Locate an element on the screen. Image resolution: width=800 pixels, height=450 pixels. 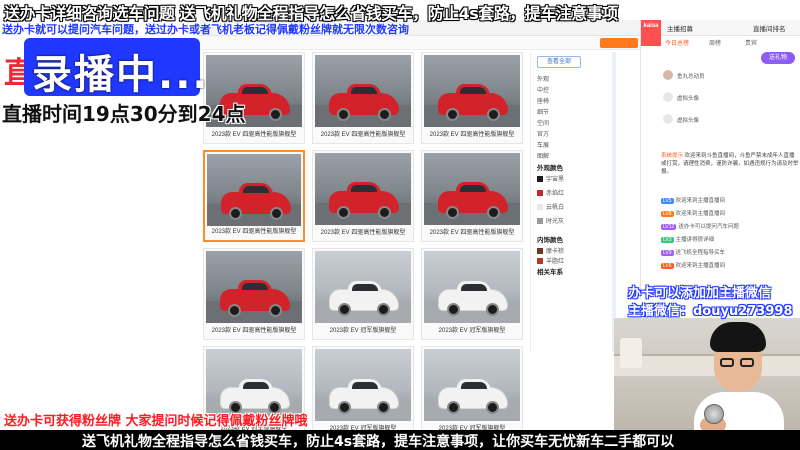
send-gift-button: 送礼物 is located at coordinates (778, 58).